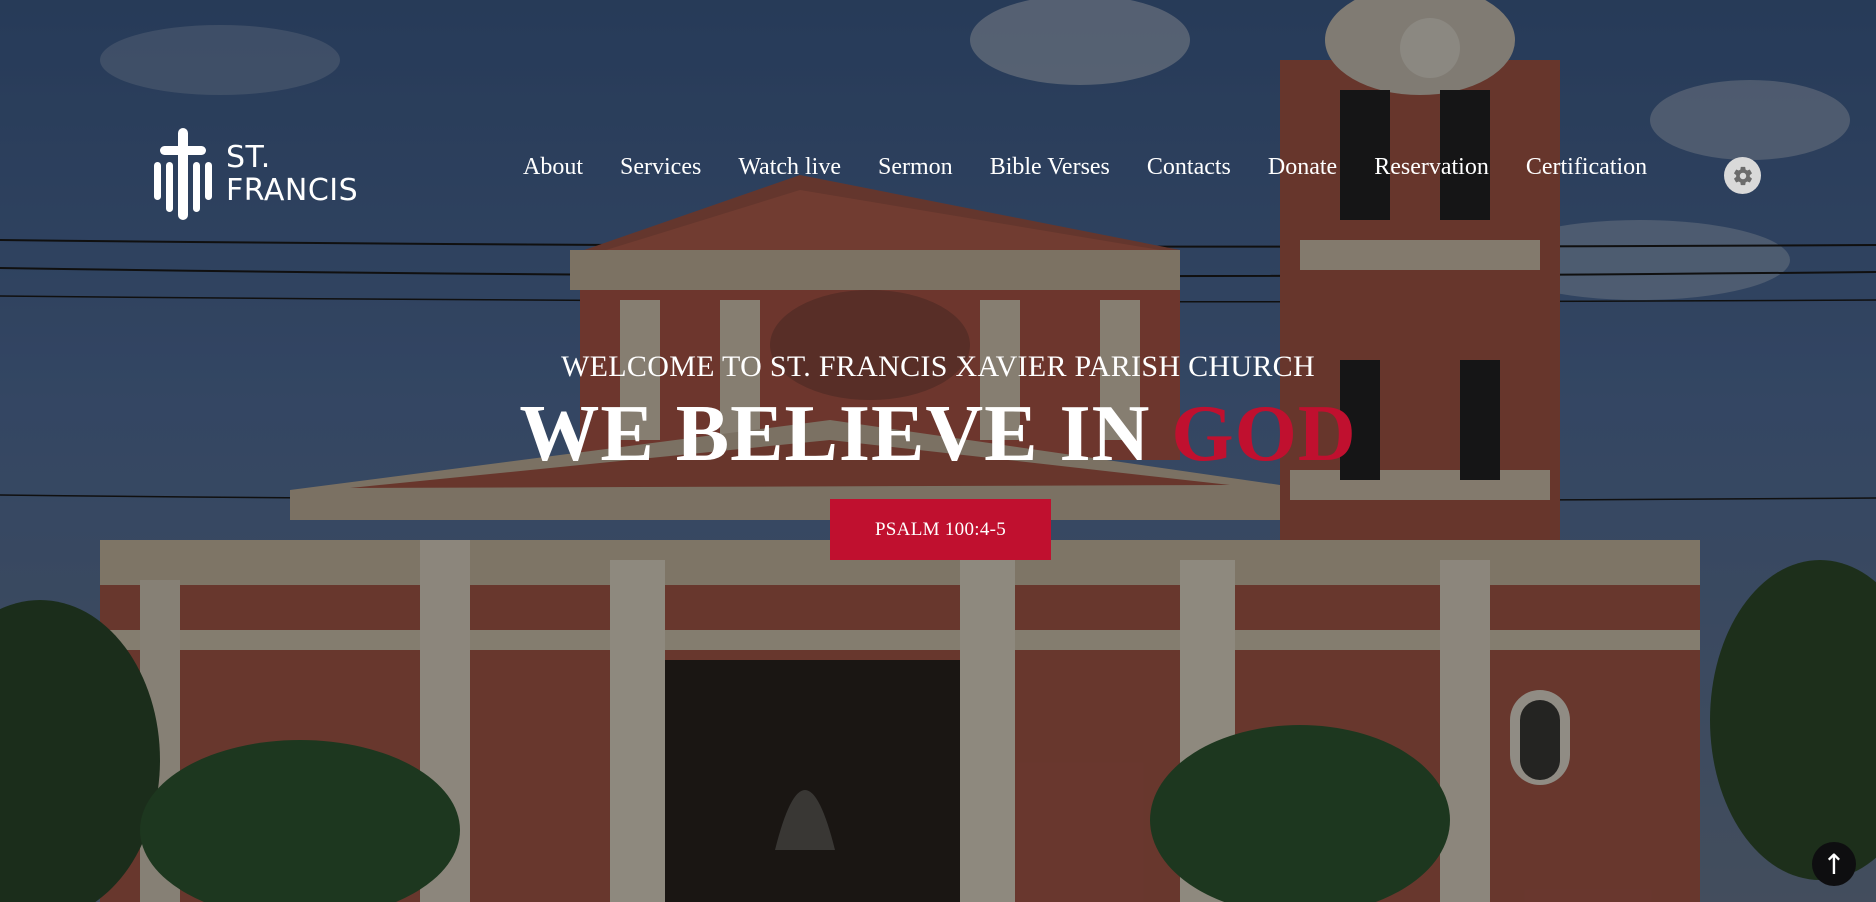 Image resolution: width=1876 pixels, height=902 pixels. I want to click on nav-item-watch-live: Watch live, so click(789, 167).